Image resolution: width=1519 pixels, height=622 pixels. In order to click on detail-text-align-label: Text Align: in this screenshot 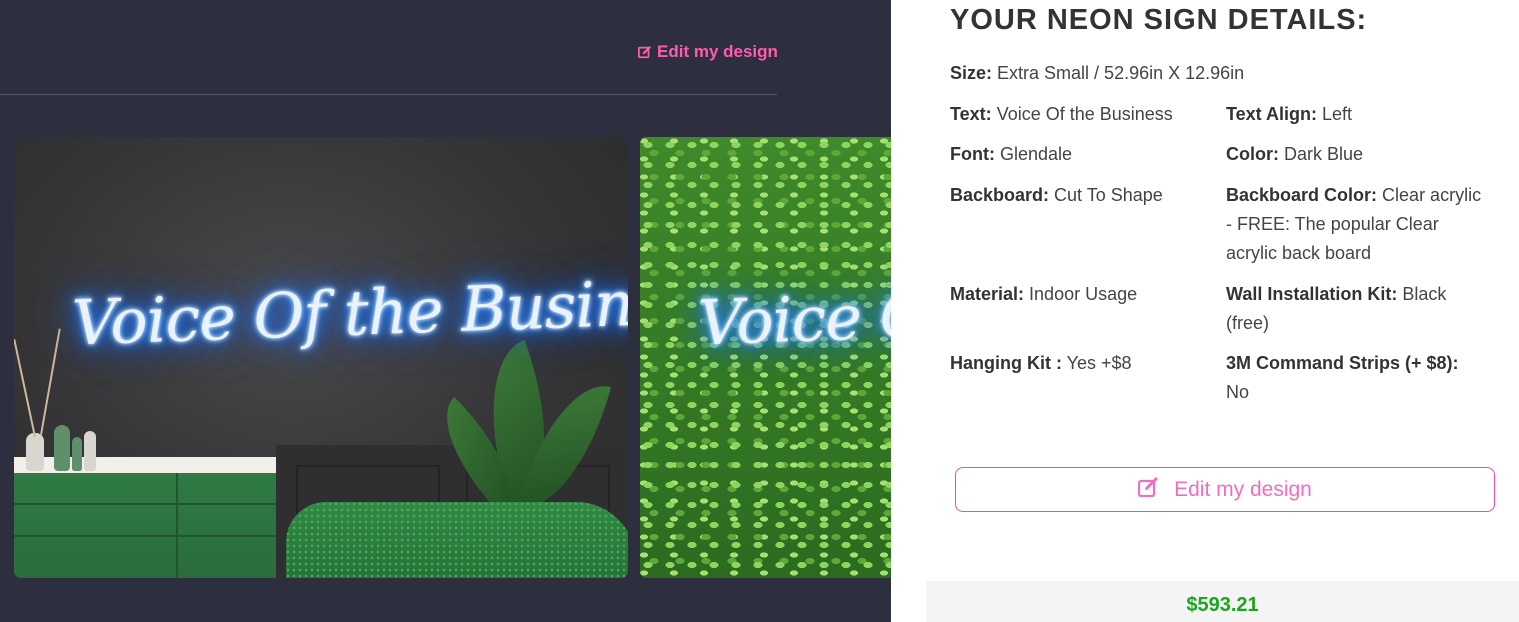, I will do `click(1271, 114)`.